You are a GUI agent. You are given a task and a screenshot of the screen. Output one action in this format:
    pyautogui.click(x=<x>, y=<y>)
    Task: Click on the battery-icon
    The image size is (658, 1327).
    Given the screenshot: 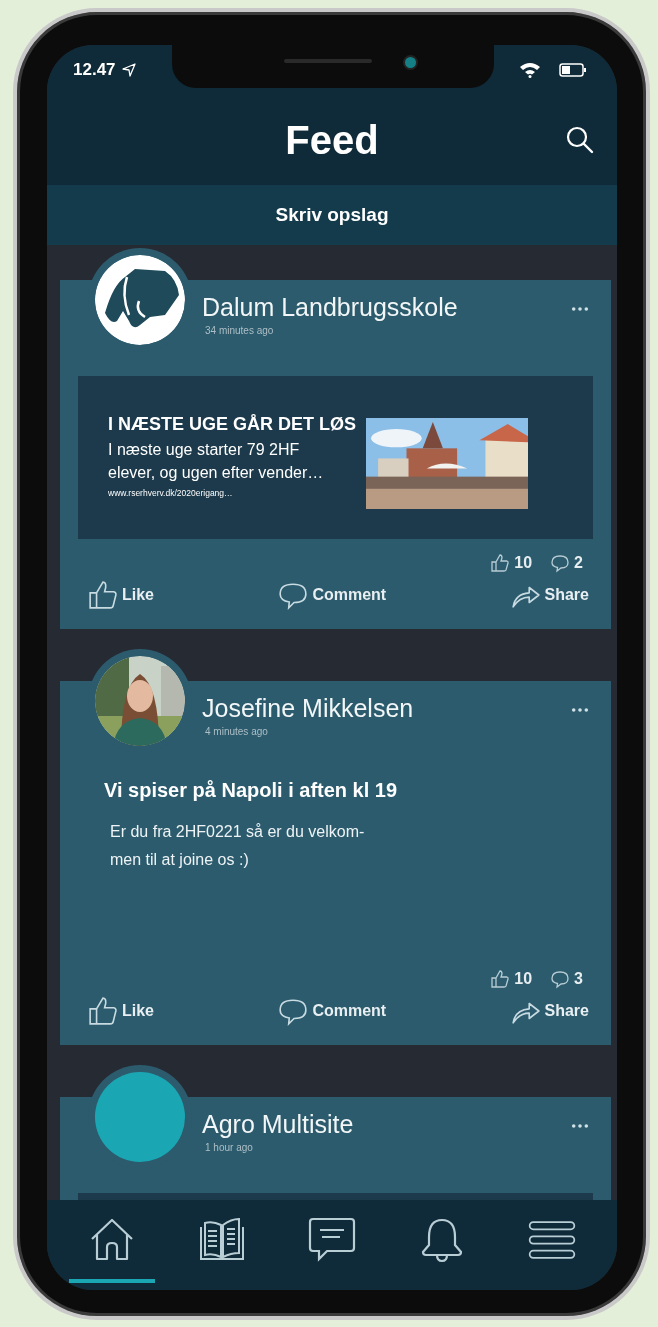 What is the action you would take?
    pyautogui.click(x=573, y=70)
    